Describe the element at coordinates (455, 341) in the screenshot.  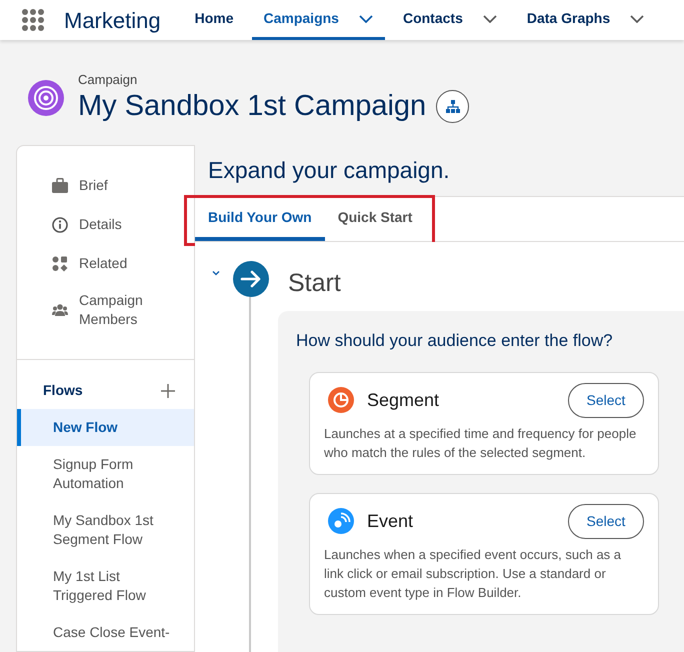
I see `question-text: How should your audience enter the flow?` at that location.